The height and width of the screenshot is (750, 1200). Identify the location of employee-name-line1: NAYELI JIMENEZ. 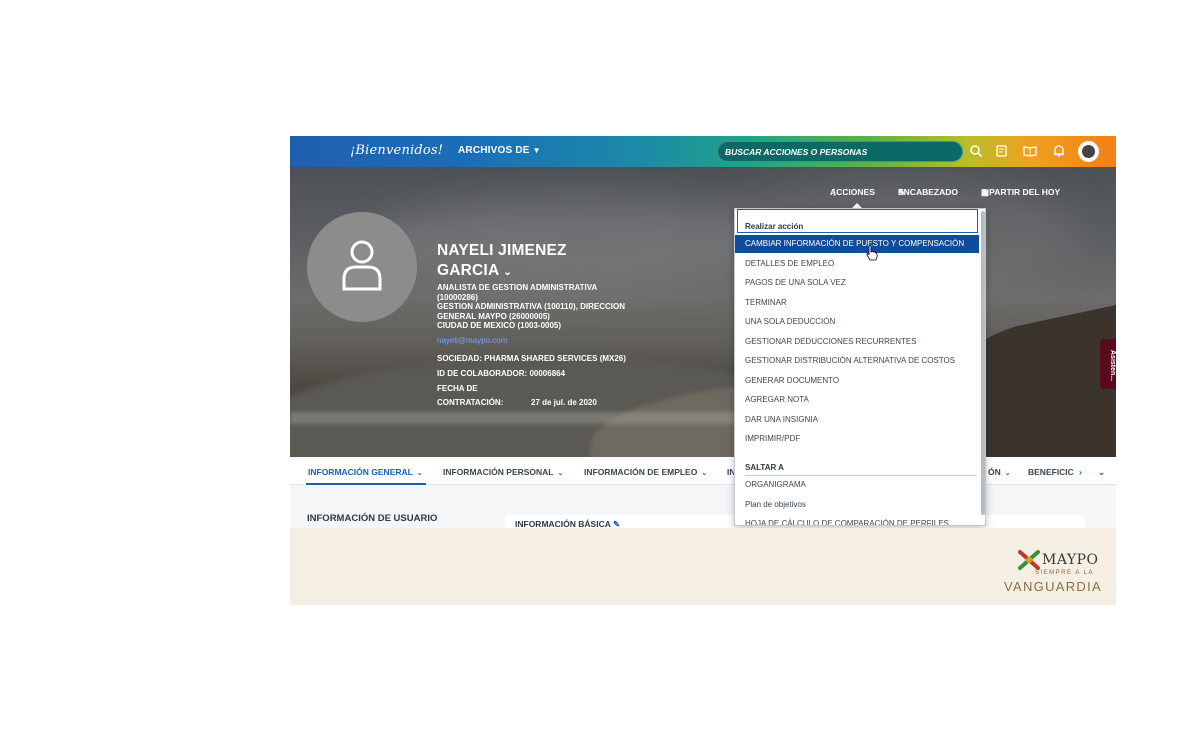
(502, 250).